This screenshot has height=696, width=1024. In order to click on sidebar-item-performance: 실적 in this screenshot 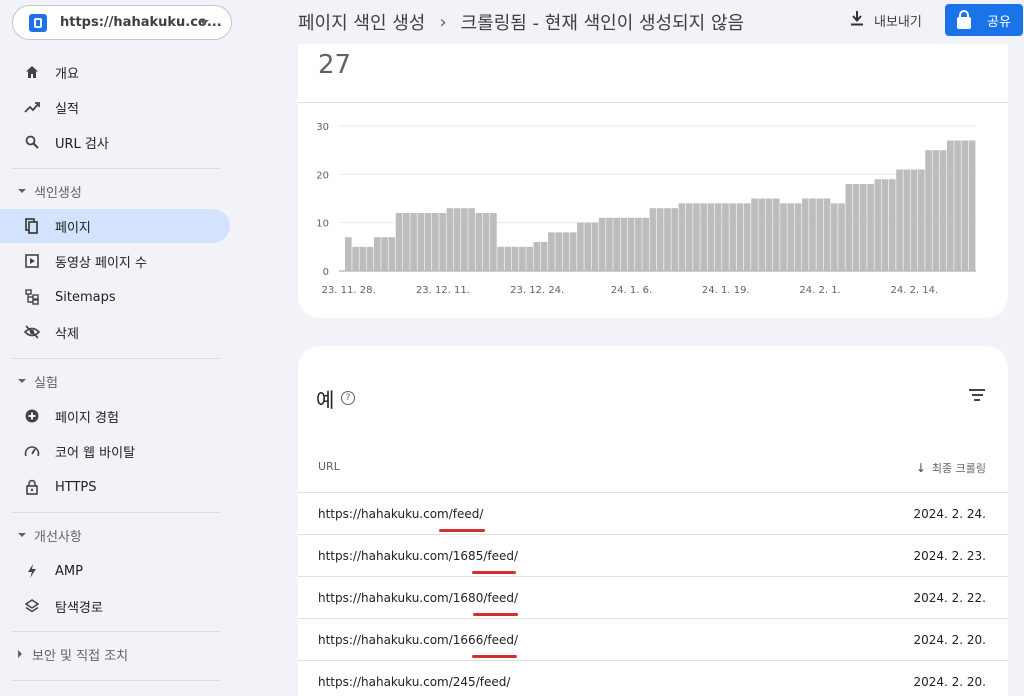, I will do `click(115, 107)`.